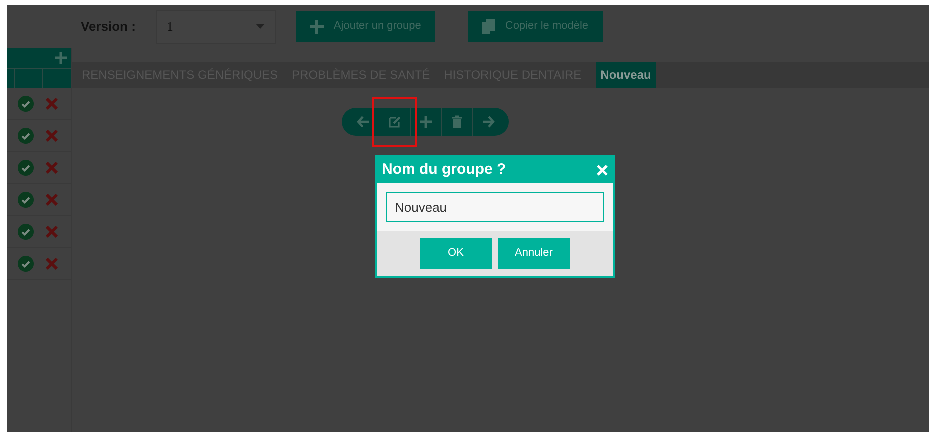  Describe the element at coordinates (626, 75) in the screenshot. I see `tab: Nouveau` at that location.